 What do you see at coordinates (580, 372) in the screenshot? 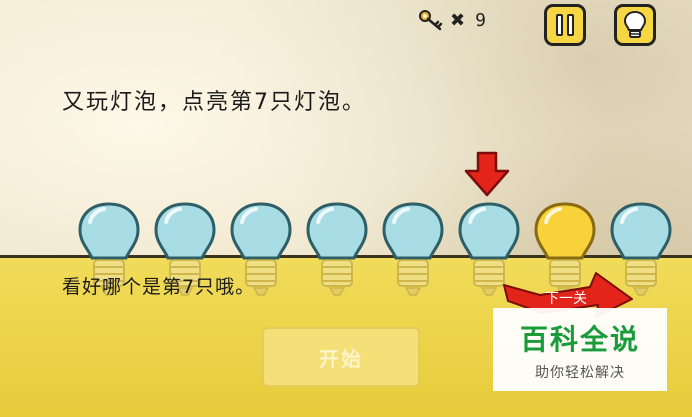
I see `watermark-subtitle: 助你轻松解决` at bounding box center [580, 372].